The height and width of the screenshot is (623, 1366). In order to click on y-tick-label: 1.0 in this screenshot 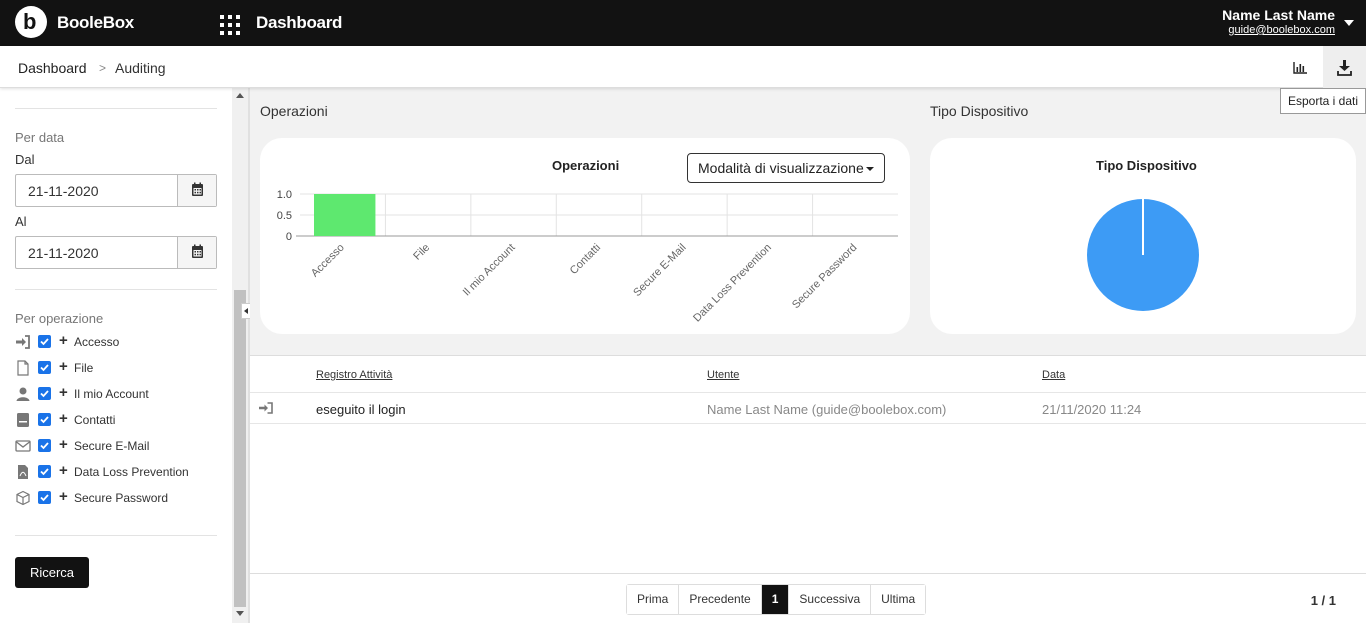, I will do `click(284, 195)`.